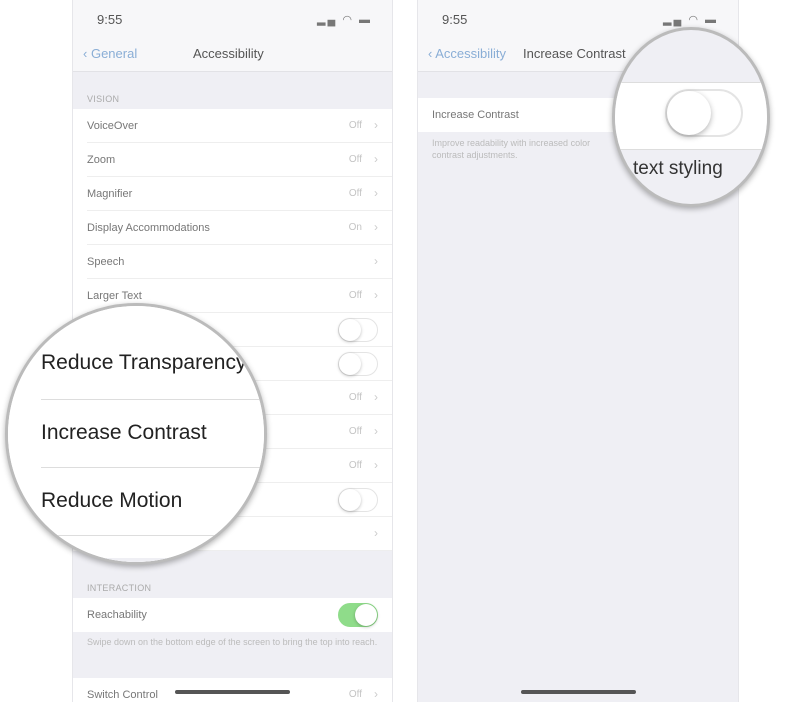  Describe the element at coordinates (232, 262) in the screenshot. I see `settings-row: Speech ›` at that location.